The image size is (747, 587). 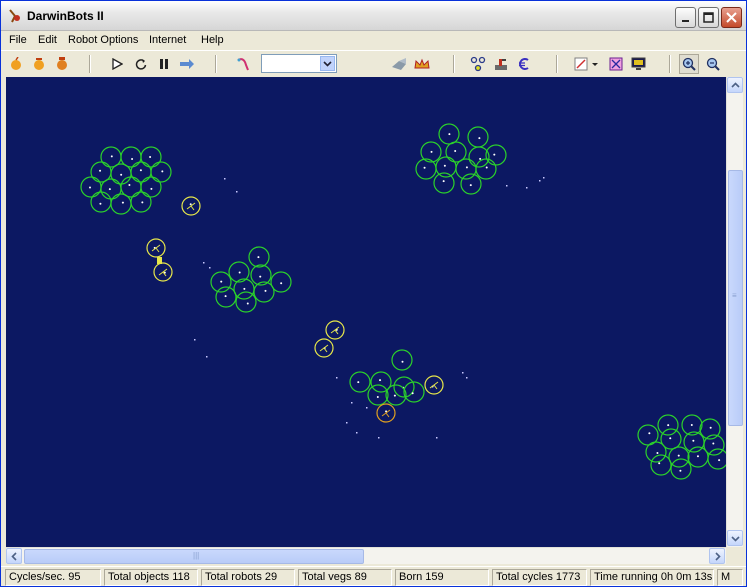 What do you see at coordinates (442, 577) in the screenshot?
I see `status-born: Born 159` at bounding box center [442, 577].